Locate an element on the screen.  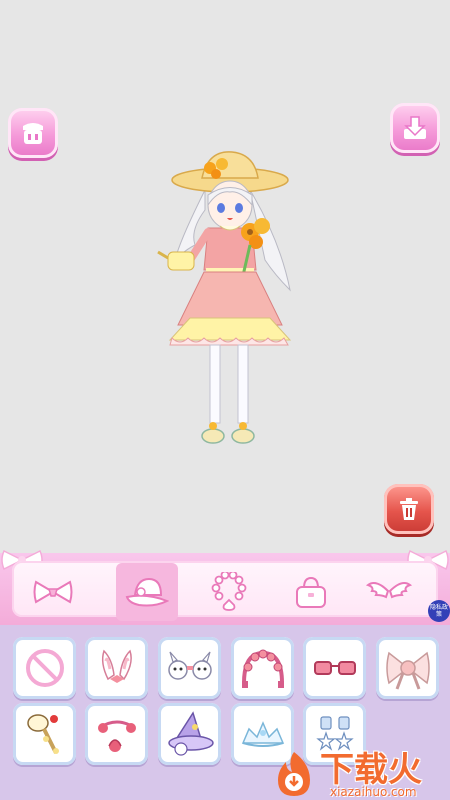
watermark-title: 下载火 is located at coordinates (371, 770).